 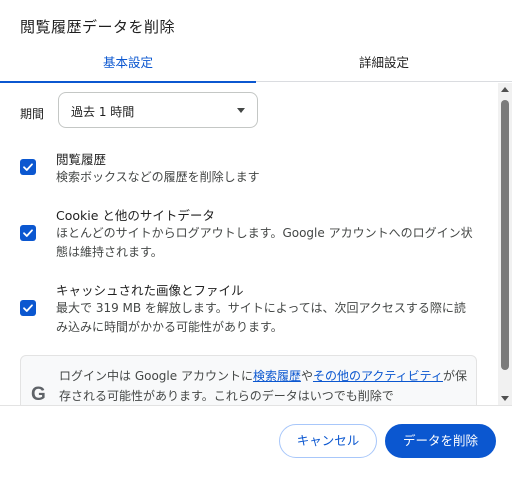 I want to click on time-range-dropdown: 過去 1 時間, so click(x=158, y=110).